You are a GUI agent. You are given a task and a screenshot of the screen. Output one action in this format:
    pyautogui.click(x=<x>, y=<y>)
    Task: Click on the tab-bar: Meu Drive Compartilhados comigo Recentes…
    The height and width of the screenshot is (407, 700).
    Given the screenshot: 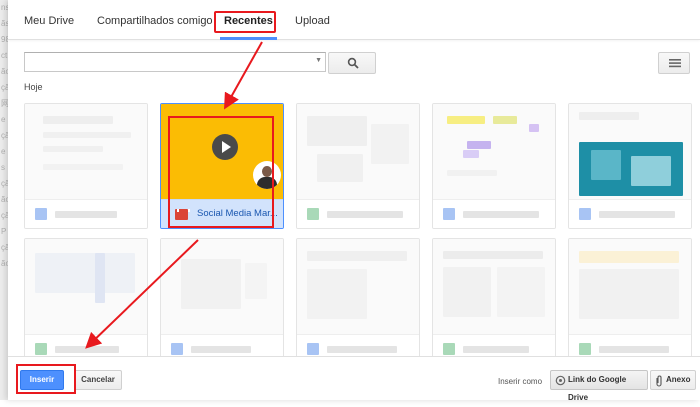 What is the action you would take?
    pyautogui.click(x=354, y=20)
    